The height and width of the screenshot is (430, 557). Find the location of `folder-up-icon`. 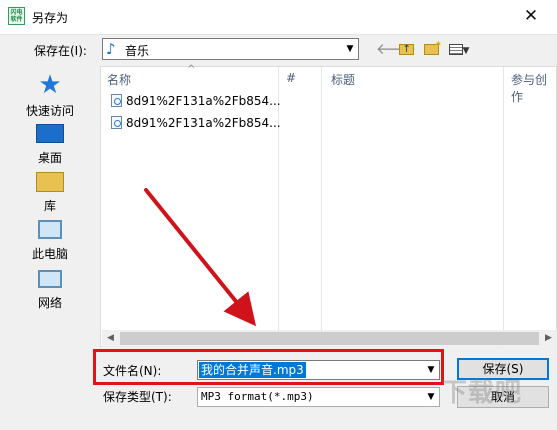

folder-up-icon is located at coordinates (406, 50).